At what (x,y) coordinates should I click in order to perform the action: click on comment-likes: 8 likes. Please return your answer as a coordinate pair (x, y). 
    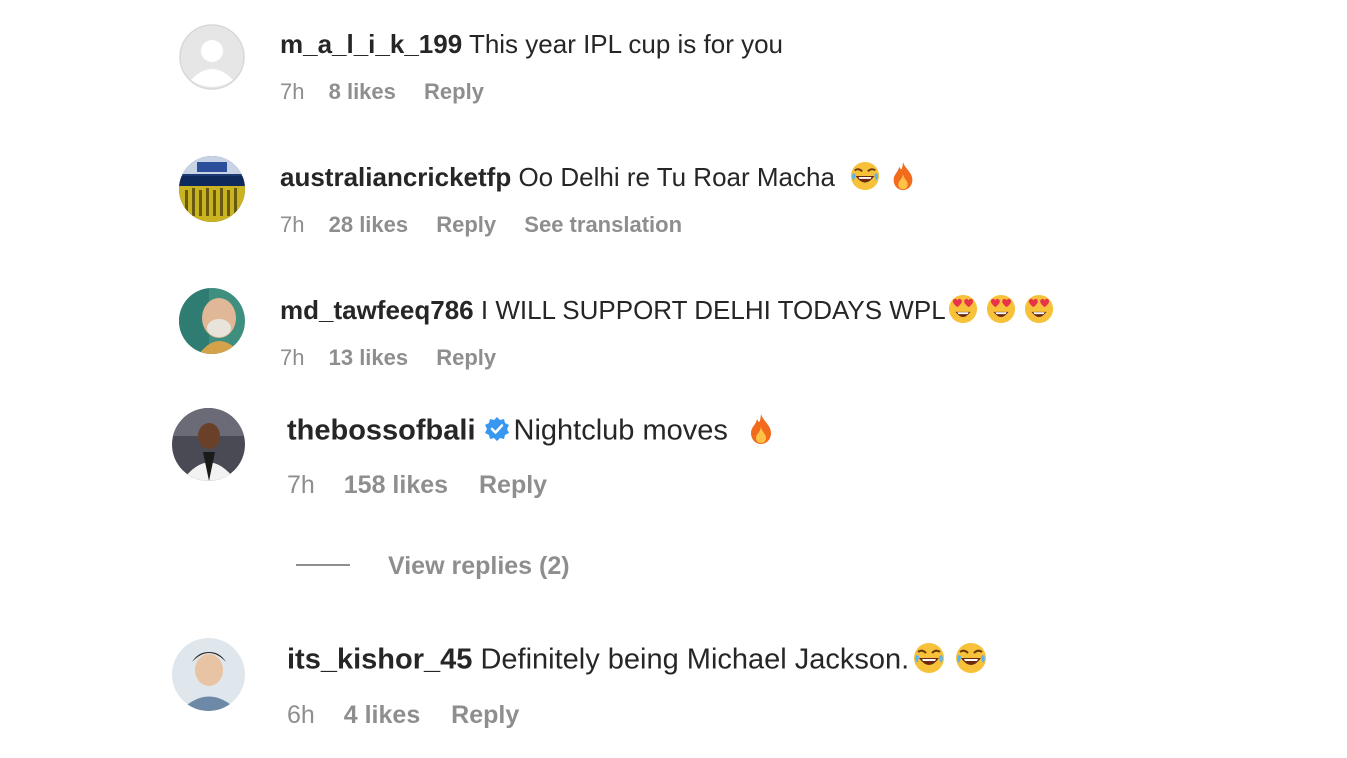
    Looking at the image, I should click on (362, 92).